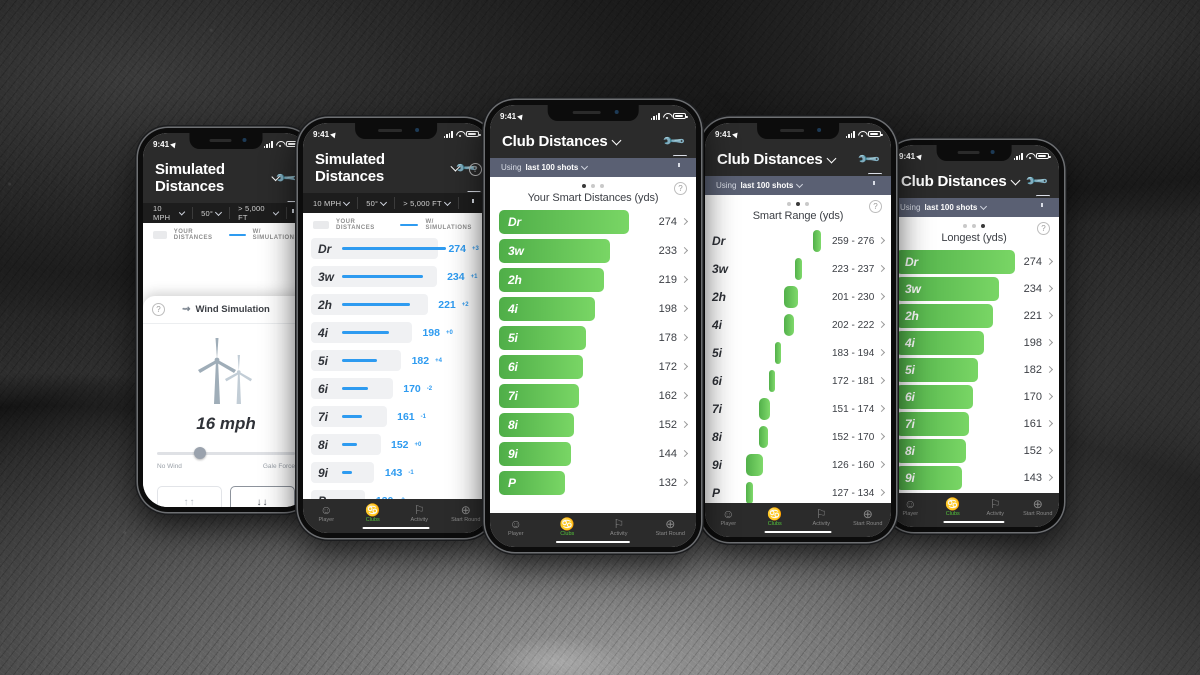 This screenshot has height=675, width=1200. What do you see at coordinates (594, 251) in the screenshot?
I see `club-distance-row: 3w 233` at bounding box center [594, 251].